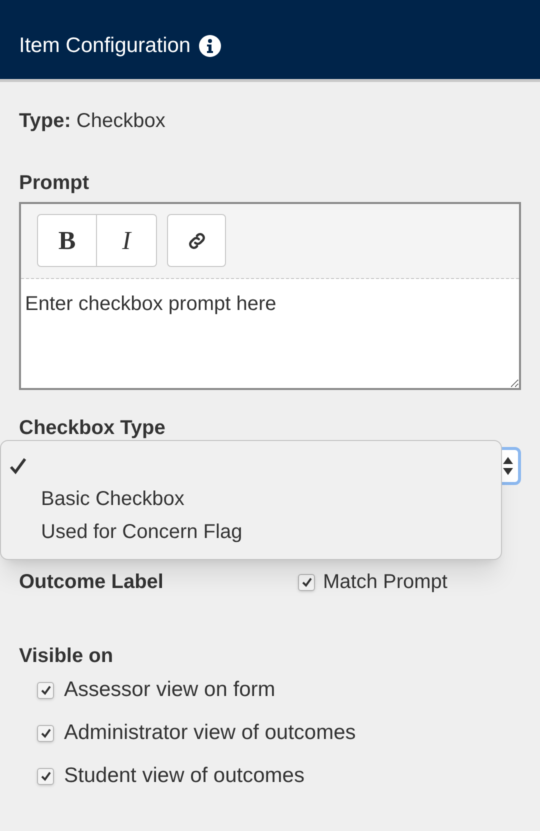  I want to click on menu-option: Basic Checkbox, so click(251, 498).